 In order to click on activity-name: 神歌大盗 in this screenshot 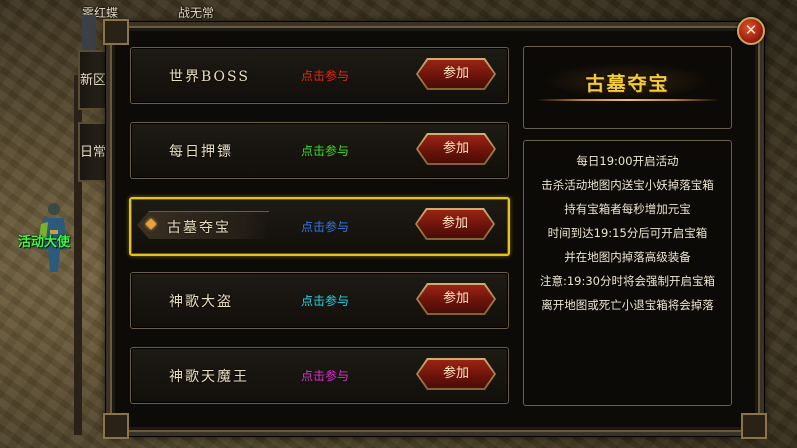, I will do `click(201, 301)`.